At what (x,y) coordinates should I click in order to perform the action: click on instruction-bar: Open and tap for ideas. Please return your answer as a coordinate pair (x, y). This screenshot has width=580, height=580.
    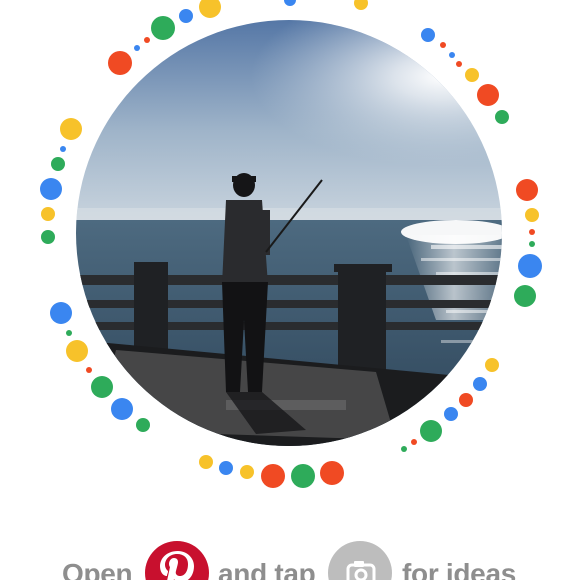
    Looking at the image, I should click on (290, 558).